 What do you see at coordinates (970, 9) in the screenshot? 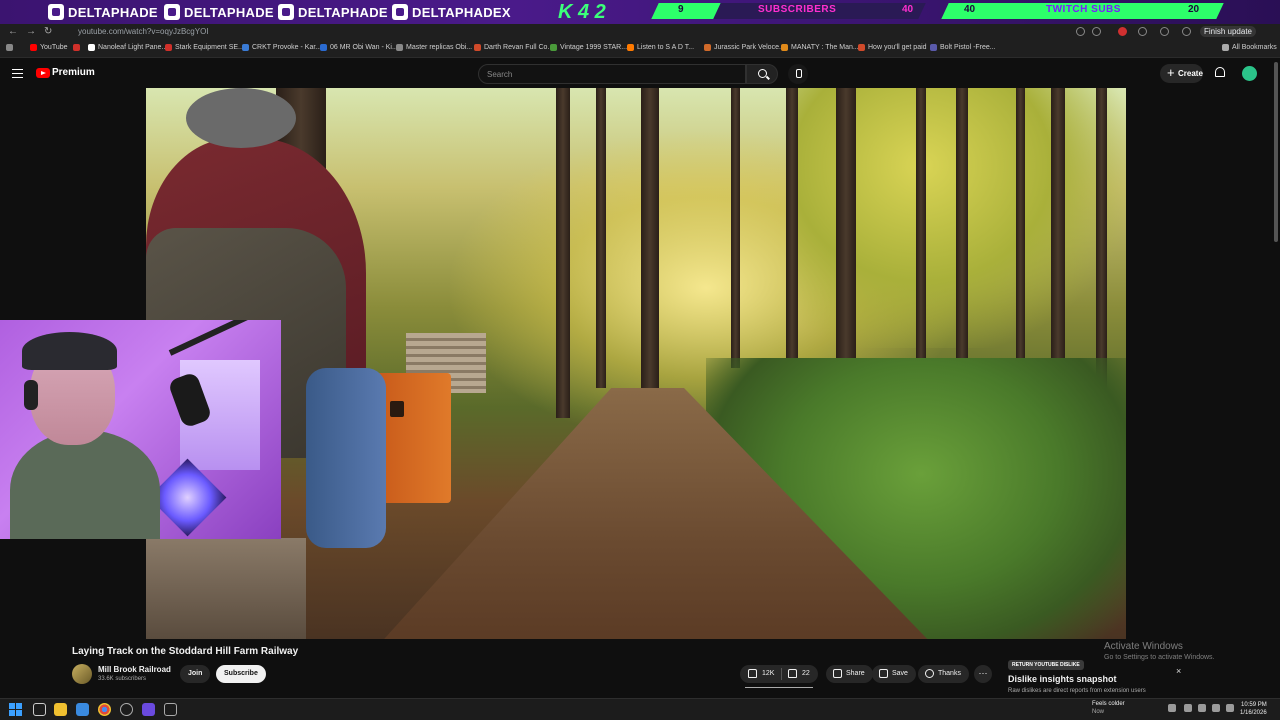
I see `twitch-goal-current: 40` at bounding box center [970, 9].